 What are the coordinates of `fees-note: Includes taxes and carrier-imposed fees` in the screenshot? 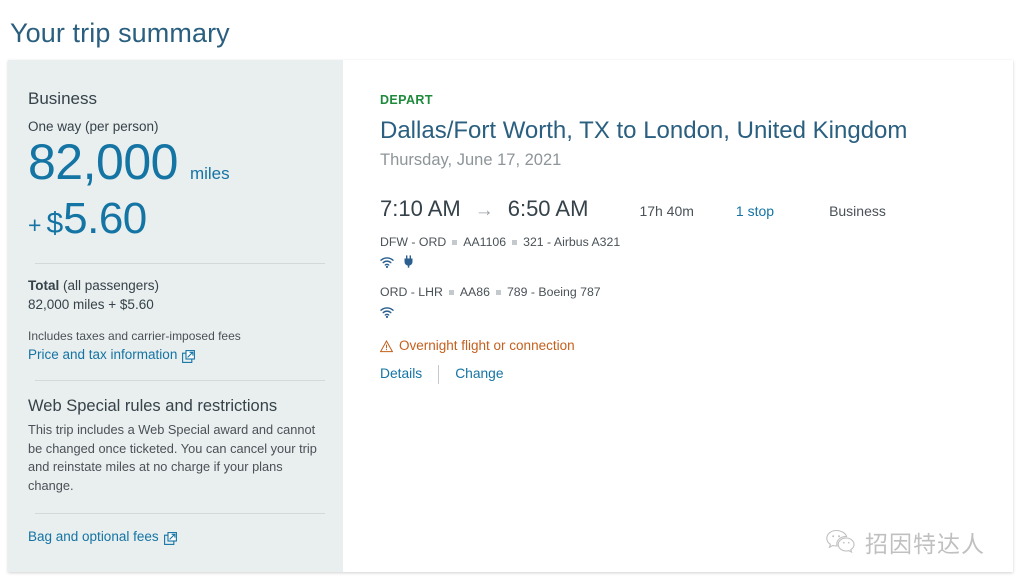 It's located at (134, 336).